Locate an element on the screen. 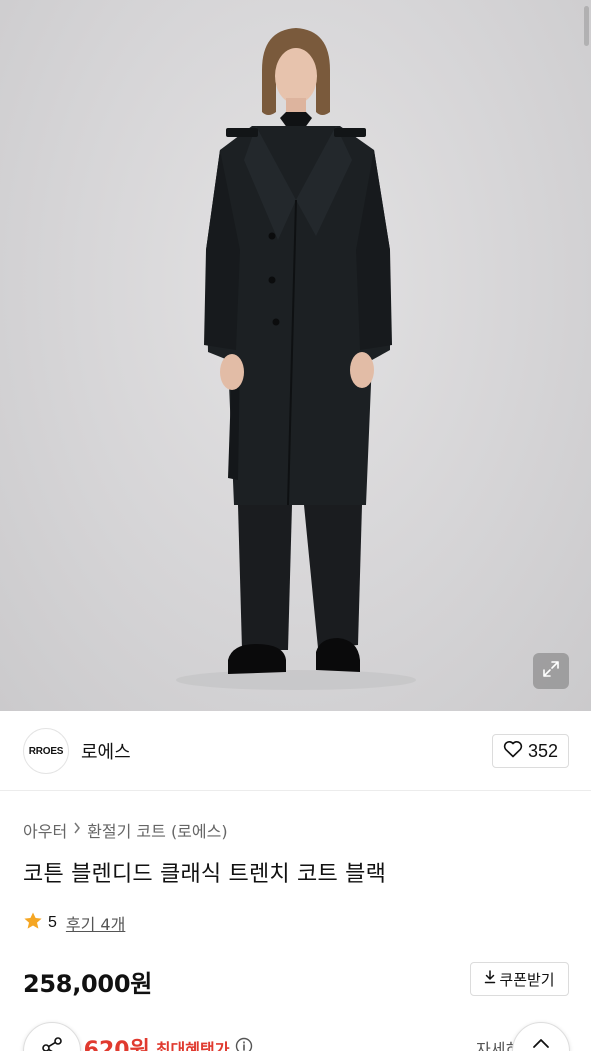  product-title: 코튼 블렌디드 클래식 트렌치 코트 블랙 is located at coordinates (205, 874).